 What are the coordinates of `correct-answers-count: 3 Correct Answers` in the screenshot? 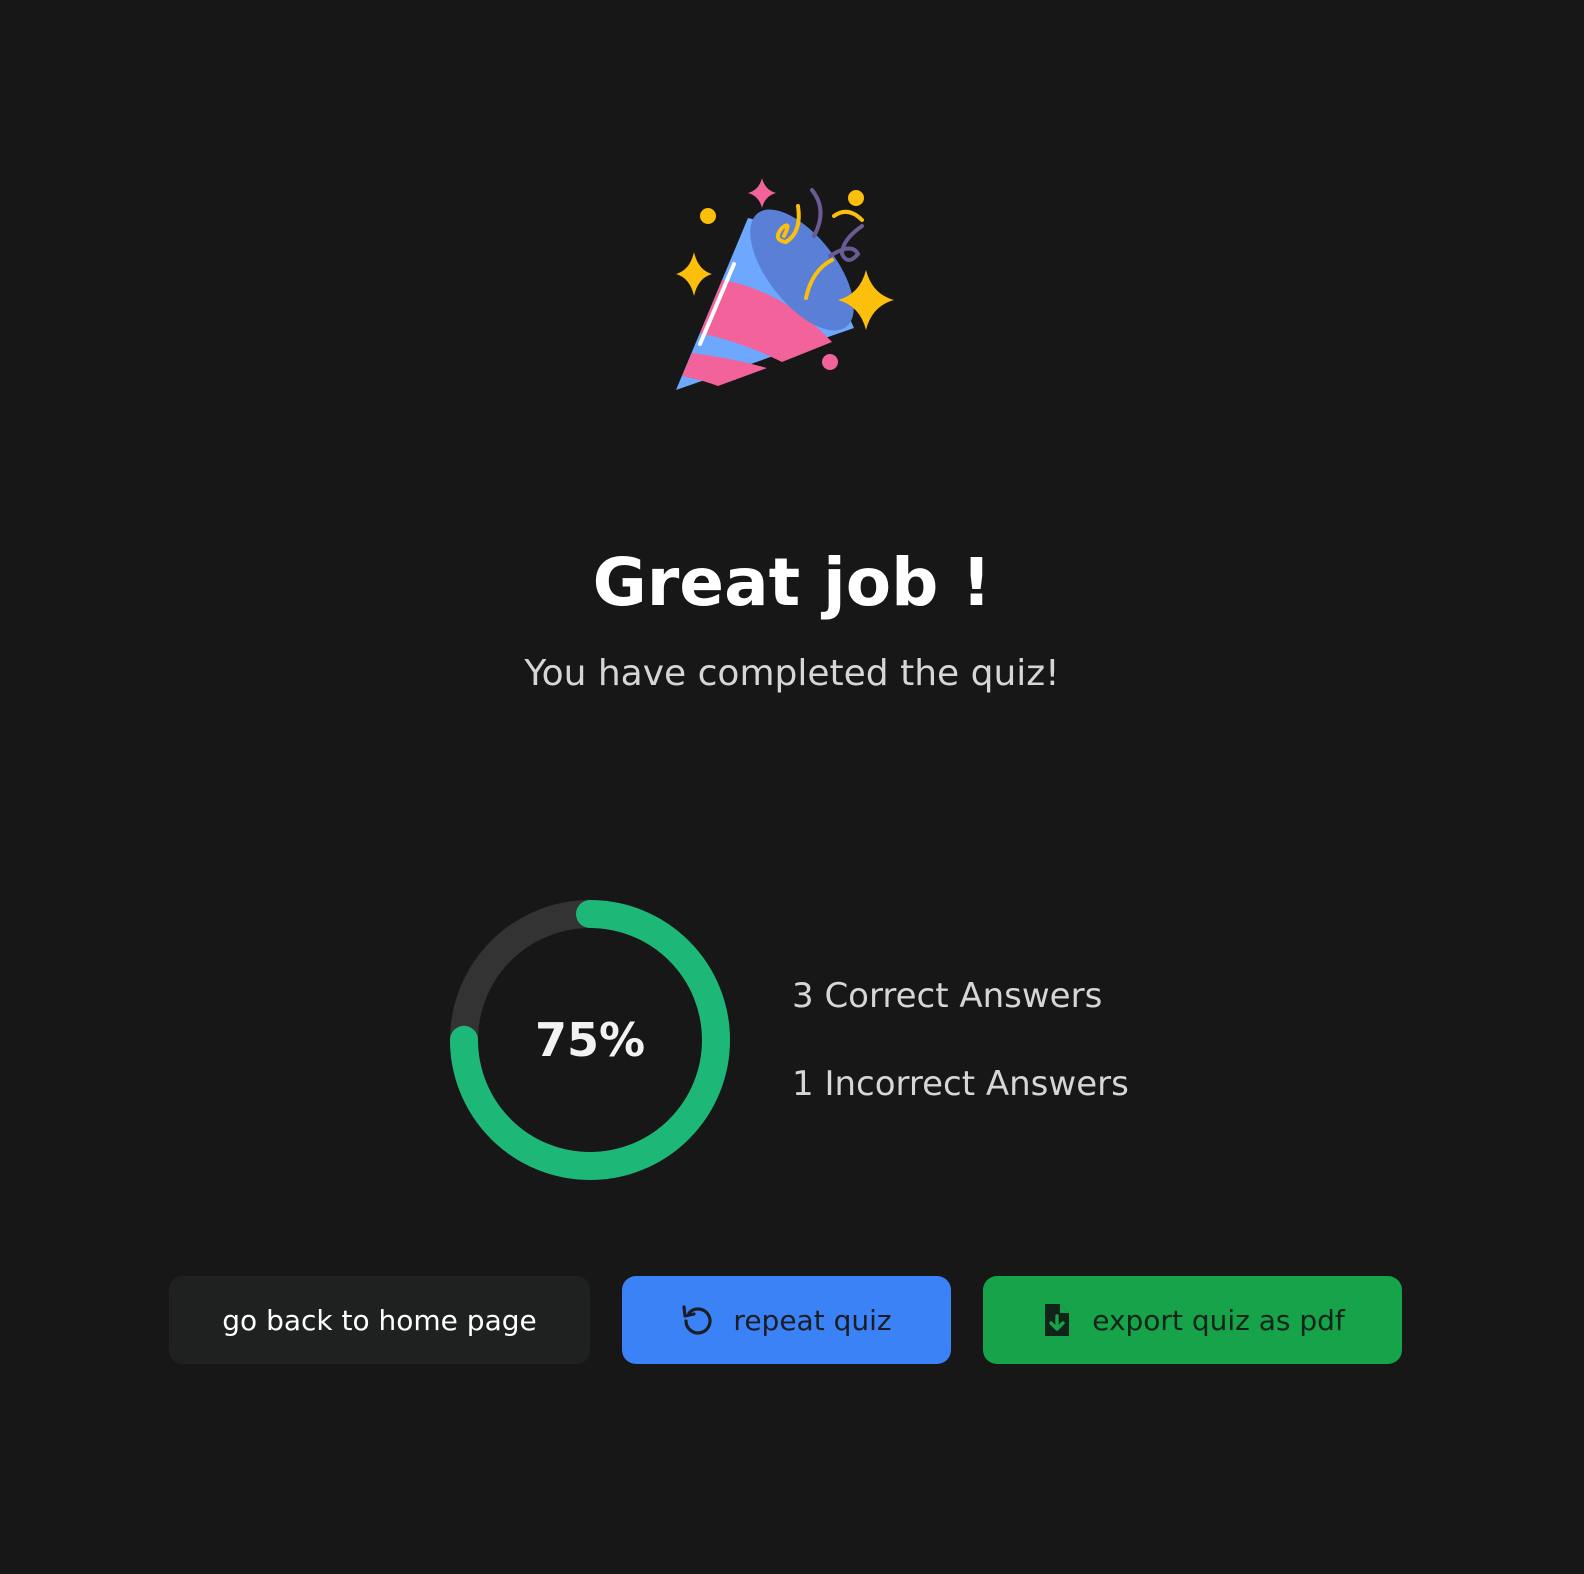 It's located at (947, 996).